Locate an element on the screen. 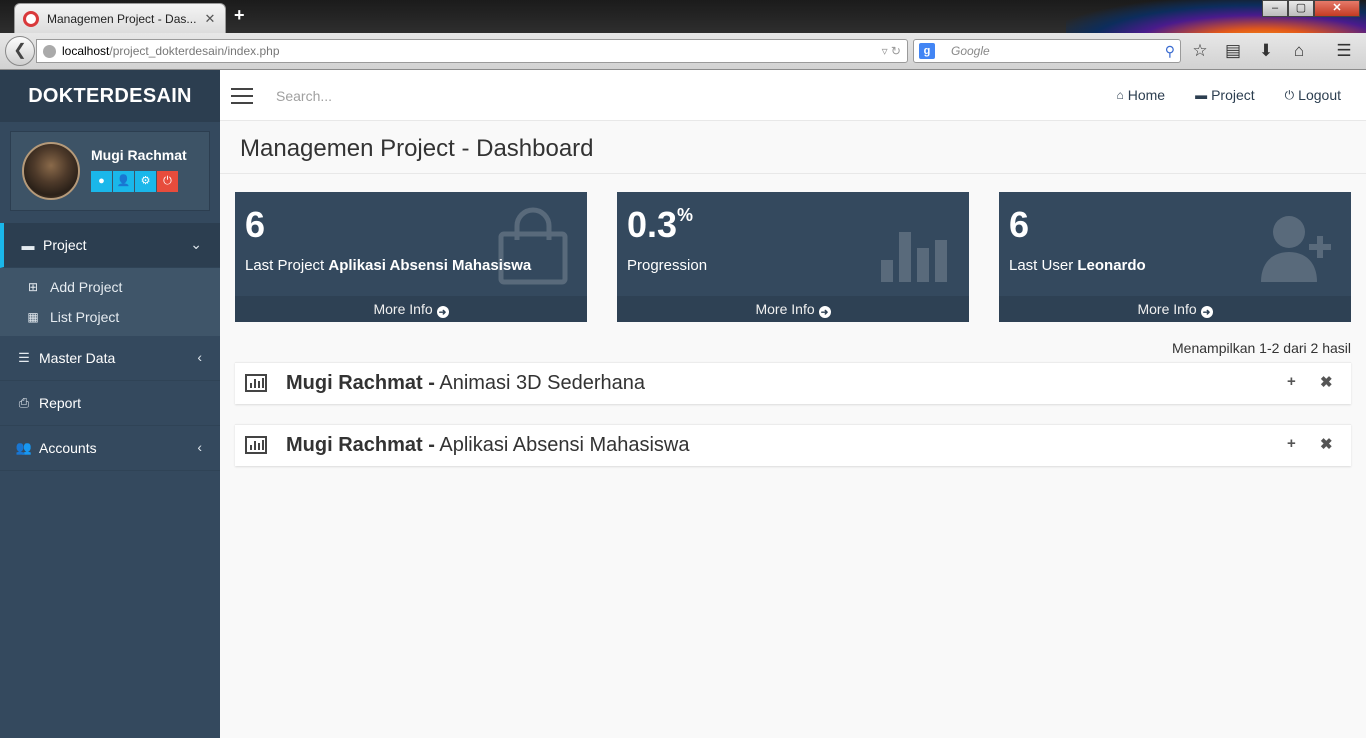  nav-label: Logout is located at coordinates (1319, 95).